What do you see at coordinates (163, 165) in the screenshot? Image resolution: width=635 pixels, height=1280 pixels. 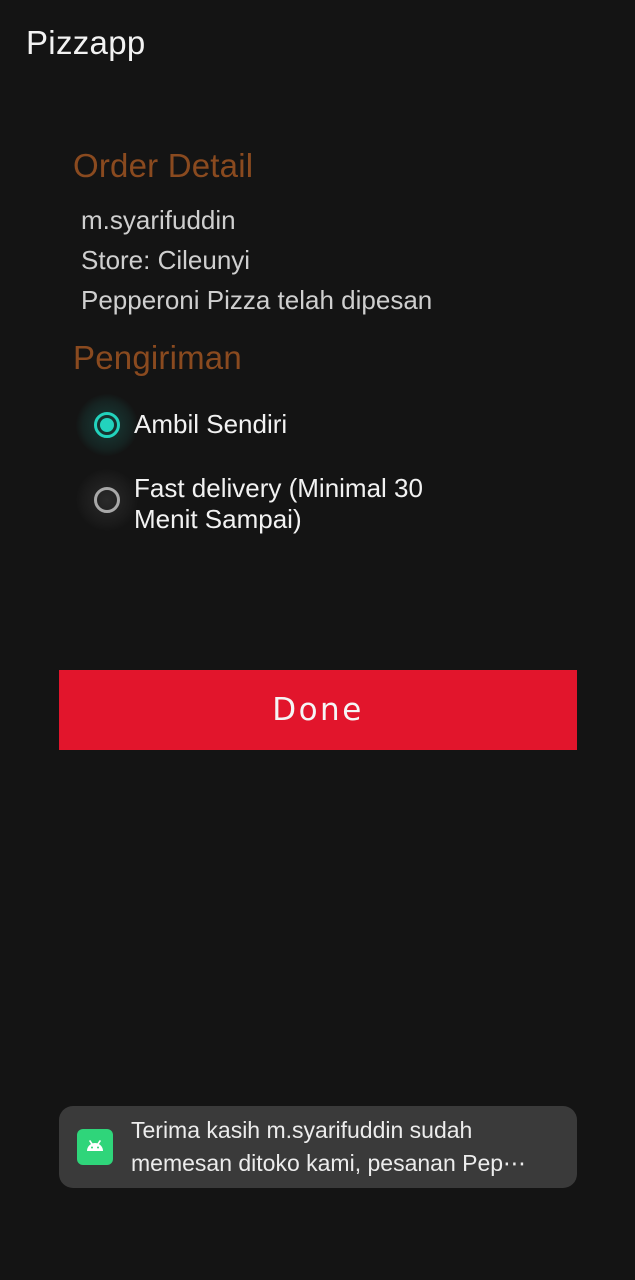 I see `order-detail-title: Order Detail` at bounding box center [163, 165].